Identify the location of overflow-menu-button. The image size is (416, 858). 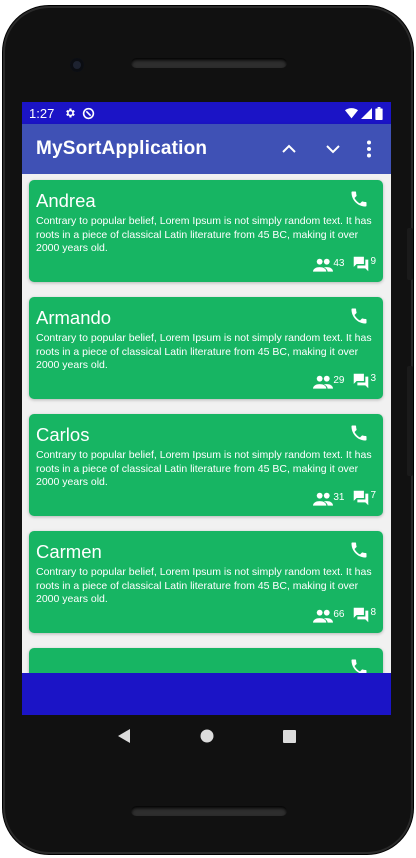
(369, 149).